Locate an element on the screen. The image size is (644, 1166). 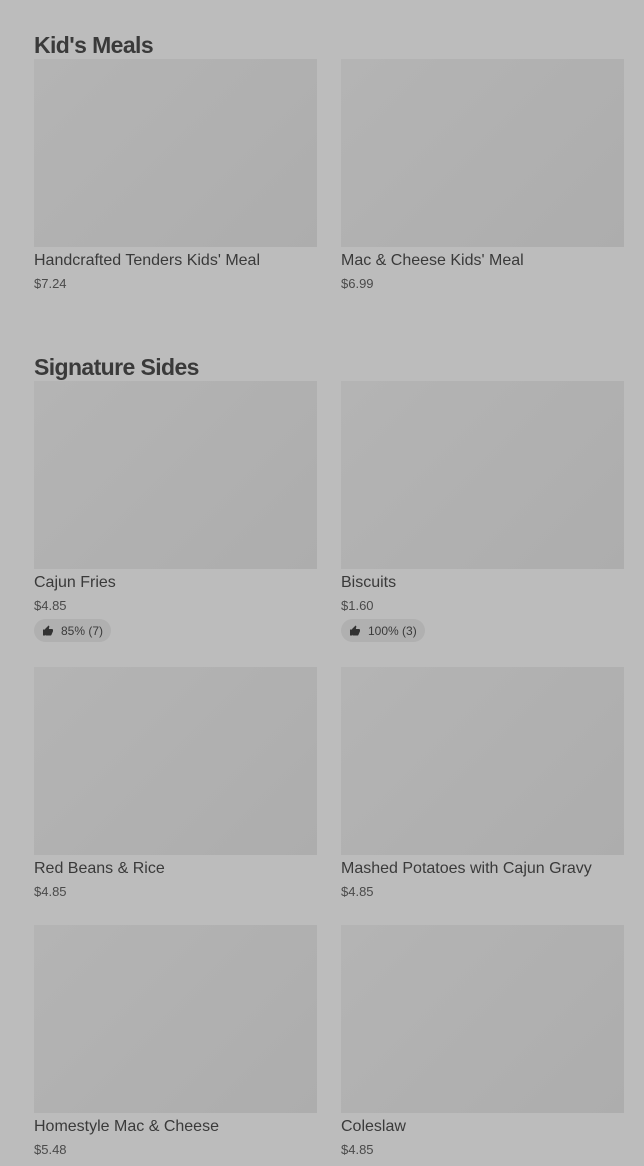
menu-item-card: Handcrafted Tenders Kids' Meal $7.24 is located at coordinates (175, 175).